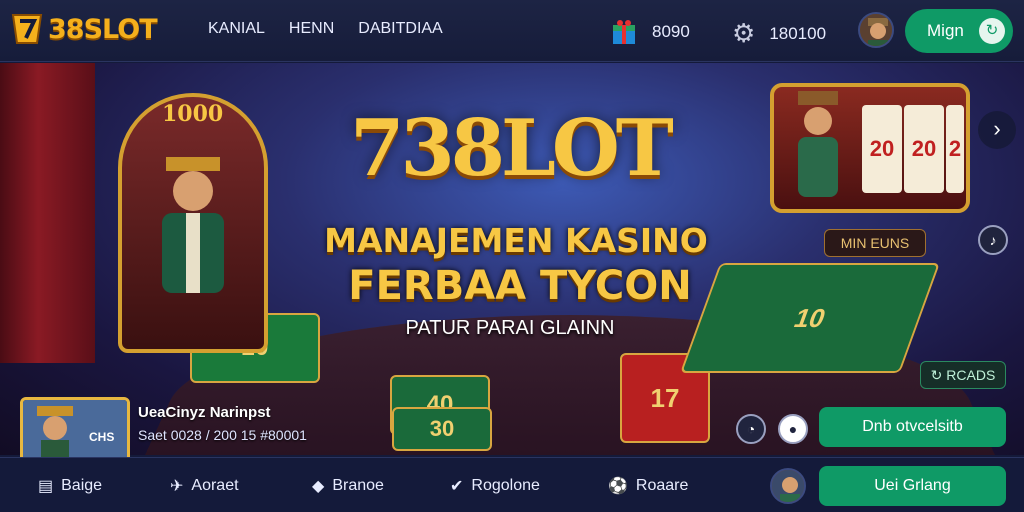  I want to click on chevron-right-icon: ›, so click(997, 128).